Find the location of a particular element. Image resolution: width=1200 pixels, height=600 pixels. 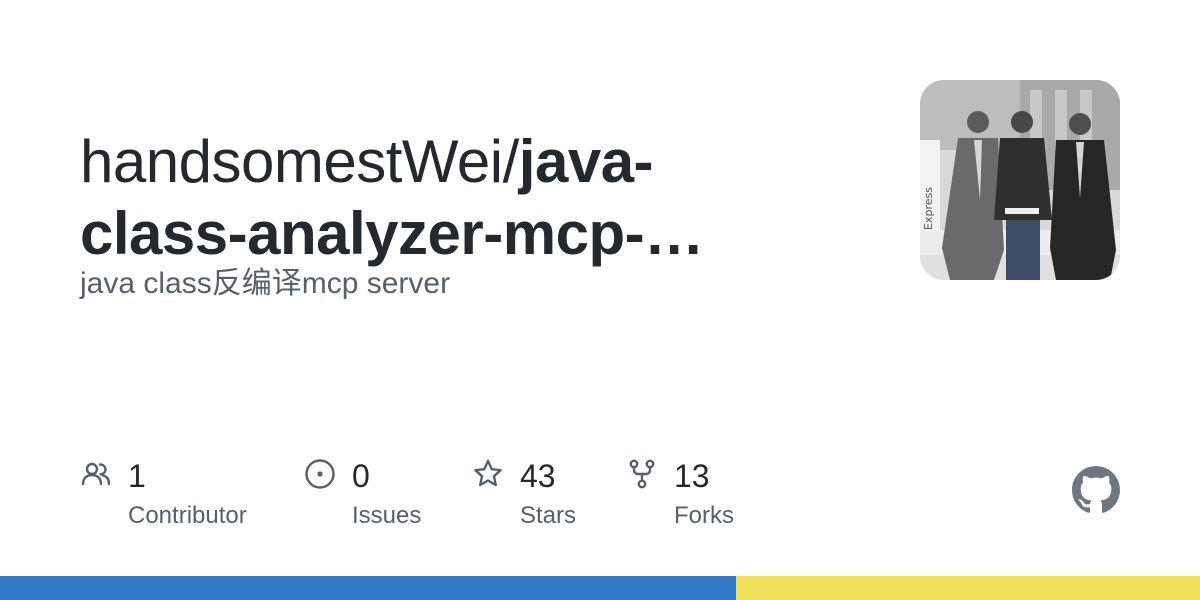

repo-forked-icon is located at coordinates (642, 474).